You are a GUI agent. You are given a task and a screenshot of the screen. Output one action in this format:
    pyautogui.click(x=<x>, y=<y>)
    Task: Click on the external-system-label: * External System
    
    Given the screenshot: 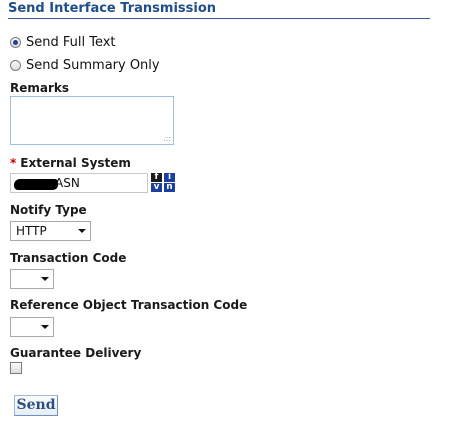 What is the action you would take?
    pyautogui.click(x=70, y=163)
    